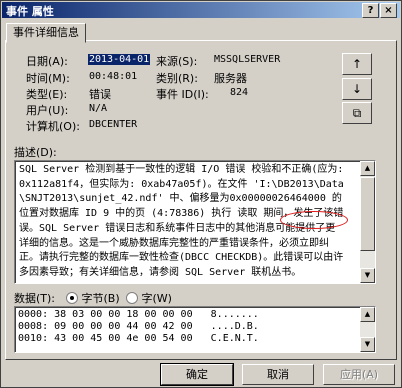 Image resolution: width=402 pixels, height=388 pixels. I want to click on arrow-down-icon: ↓, so click(357, 89).